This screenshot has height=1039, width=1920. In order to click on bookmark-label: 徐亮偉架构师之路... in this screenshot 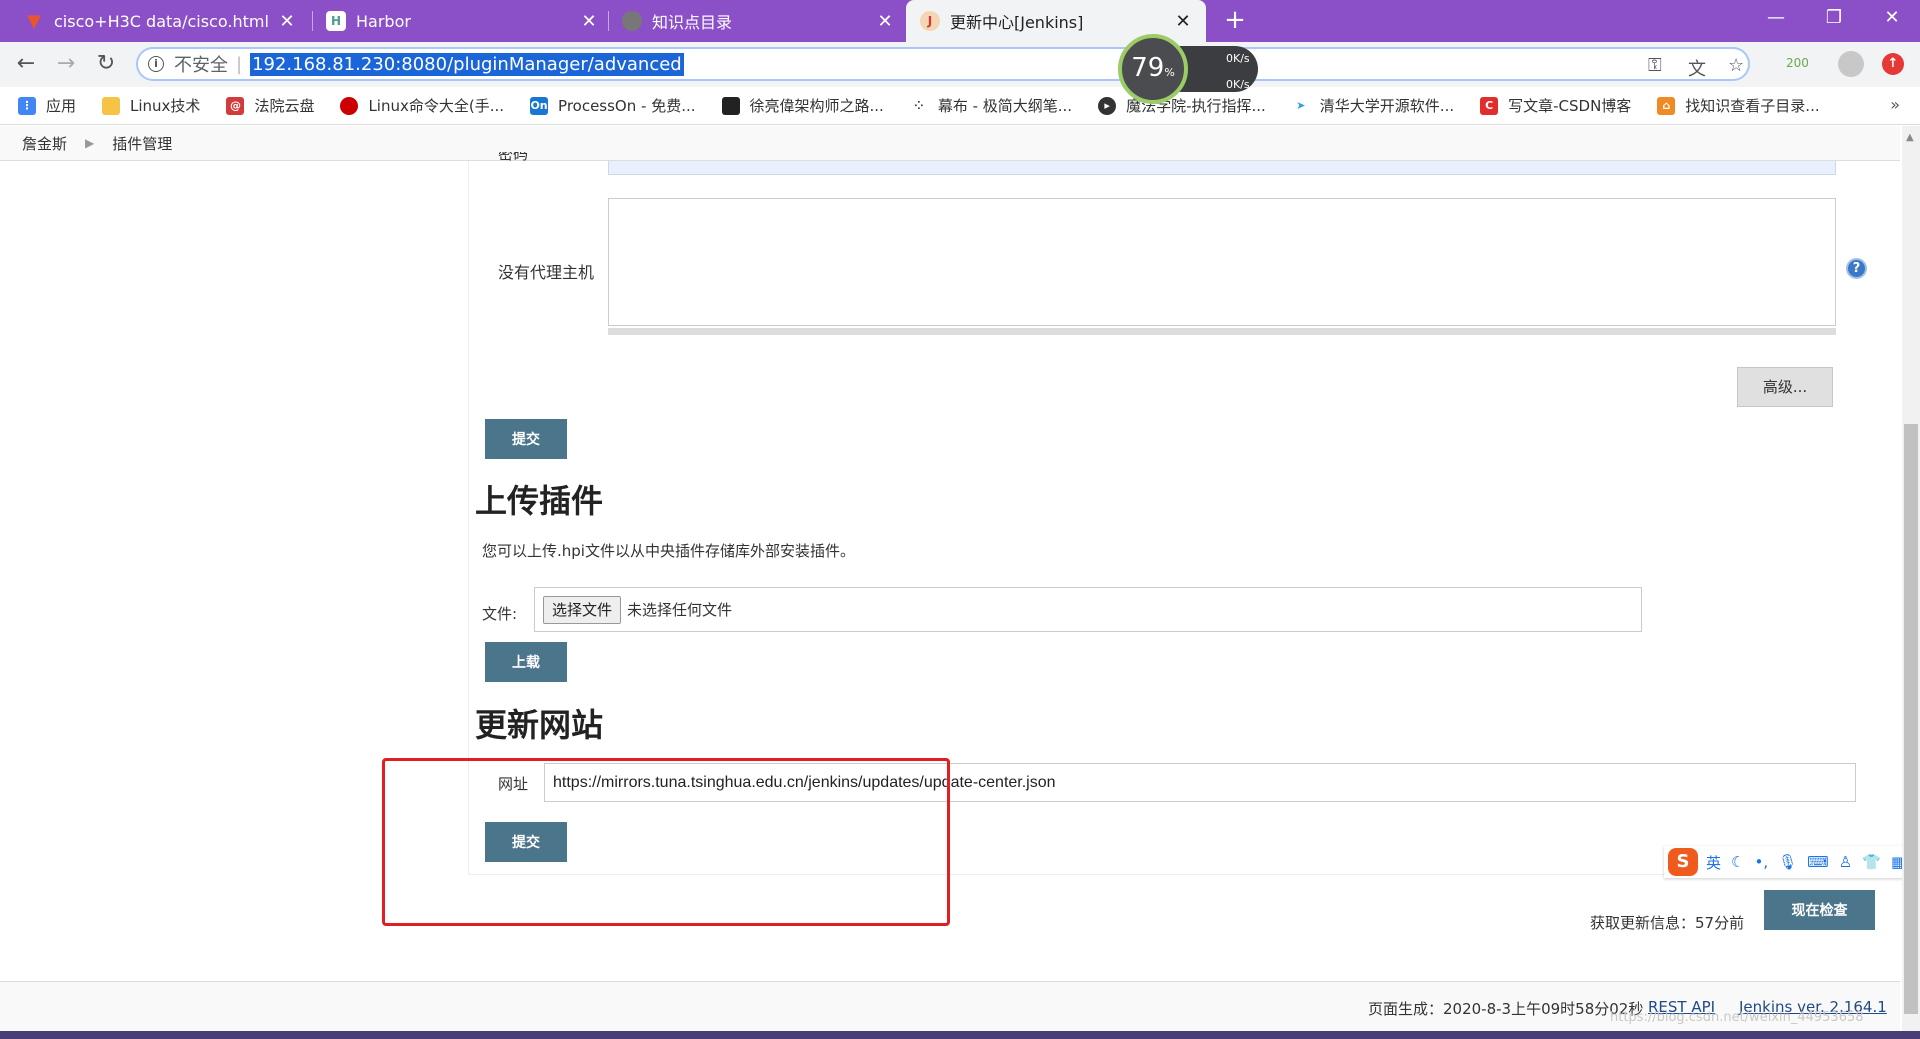, I will do `click(816, 106)`.